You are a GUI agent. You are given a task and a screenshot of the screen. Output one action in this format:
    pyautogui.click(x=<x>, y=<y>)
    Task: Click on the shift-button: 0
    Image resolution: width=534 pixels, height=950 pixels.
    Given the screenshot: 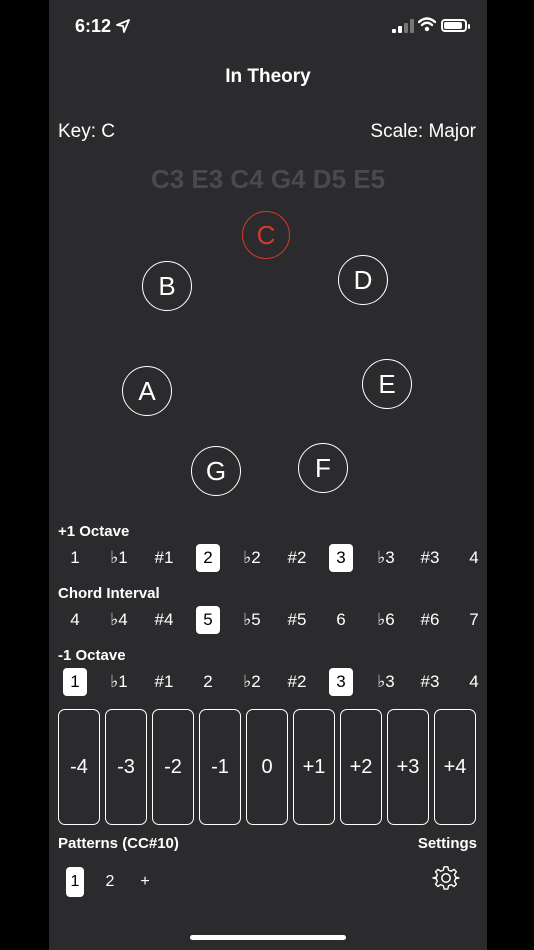 What is the action you would take?
    pyautogui.click(x=267, y=767)
    